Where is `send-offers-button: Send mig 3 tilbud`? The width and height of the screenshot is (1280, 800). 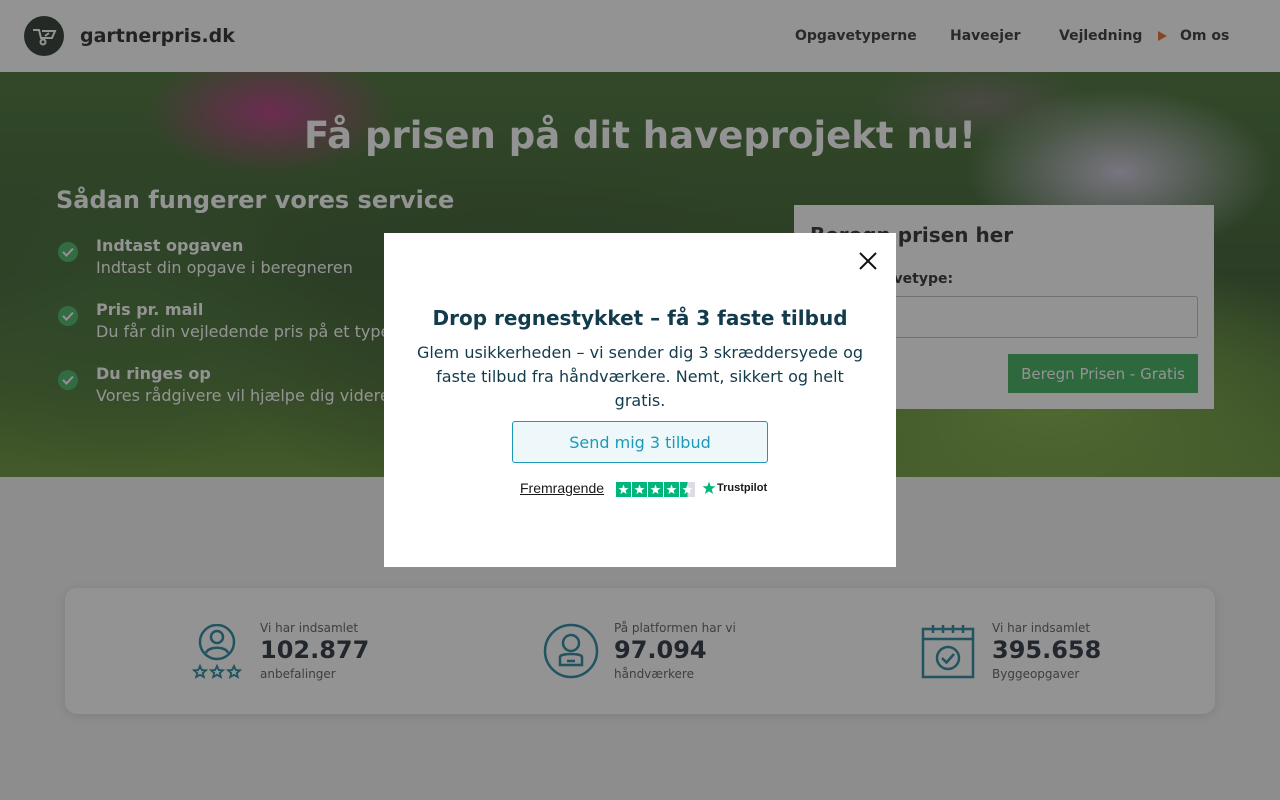
send-offers-button: Send mig 3 tilbud is located at coordinates (640, 442).